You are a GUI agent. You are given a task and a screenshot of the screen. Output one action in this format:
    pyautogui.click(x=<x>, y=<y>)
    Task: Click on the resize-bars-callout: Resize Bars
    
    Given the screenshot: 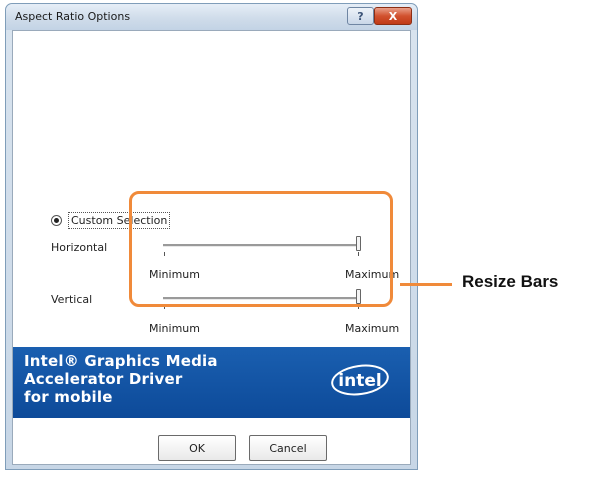 What is the action you would take?
    pyautogui.click(x=510, y=281)
    